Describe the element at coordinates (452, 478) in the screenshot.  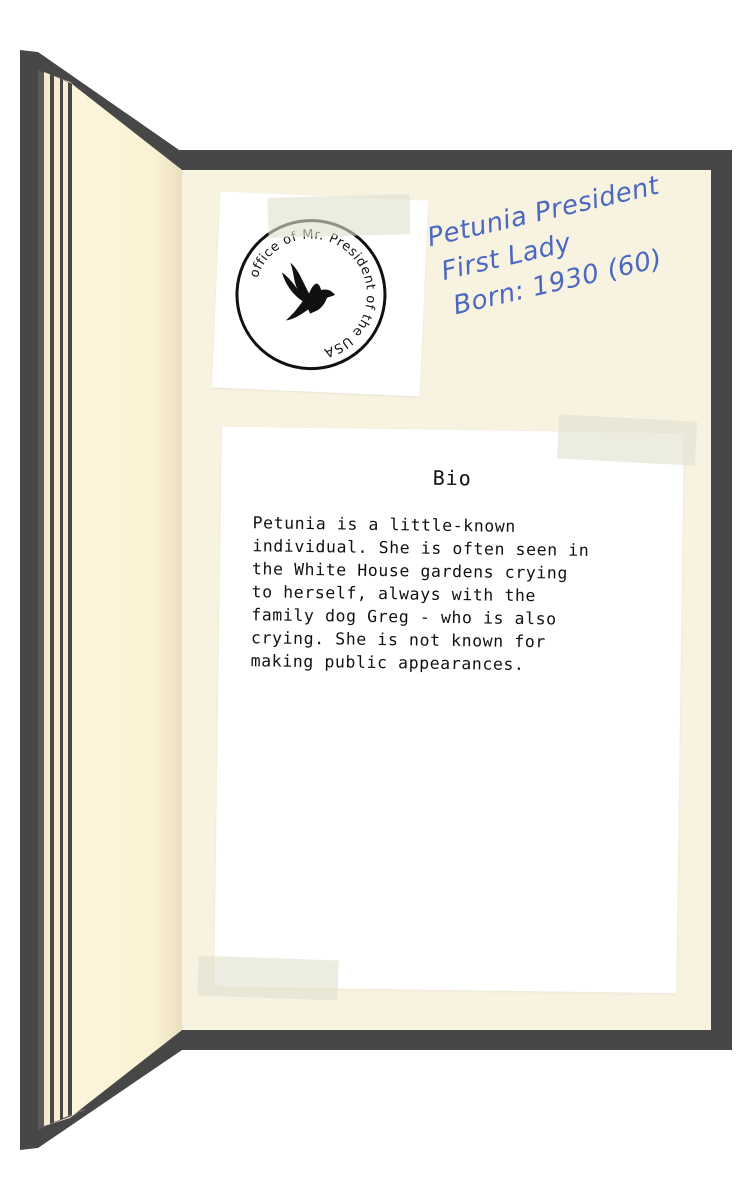
I see `bio-title: Bio` at that location.